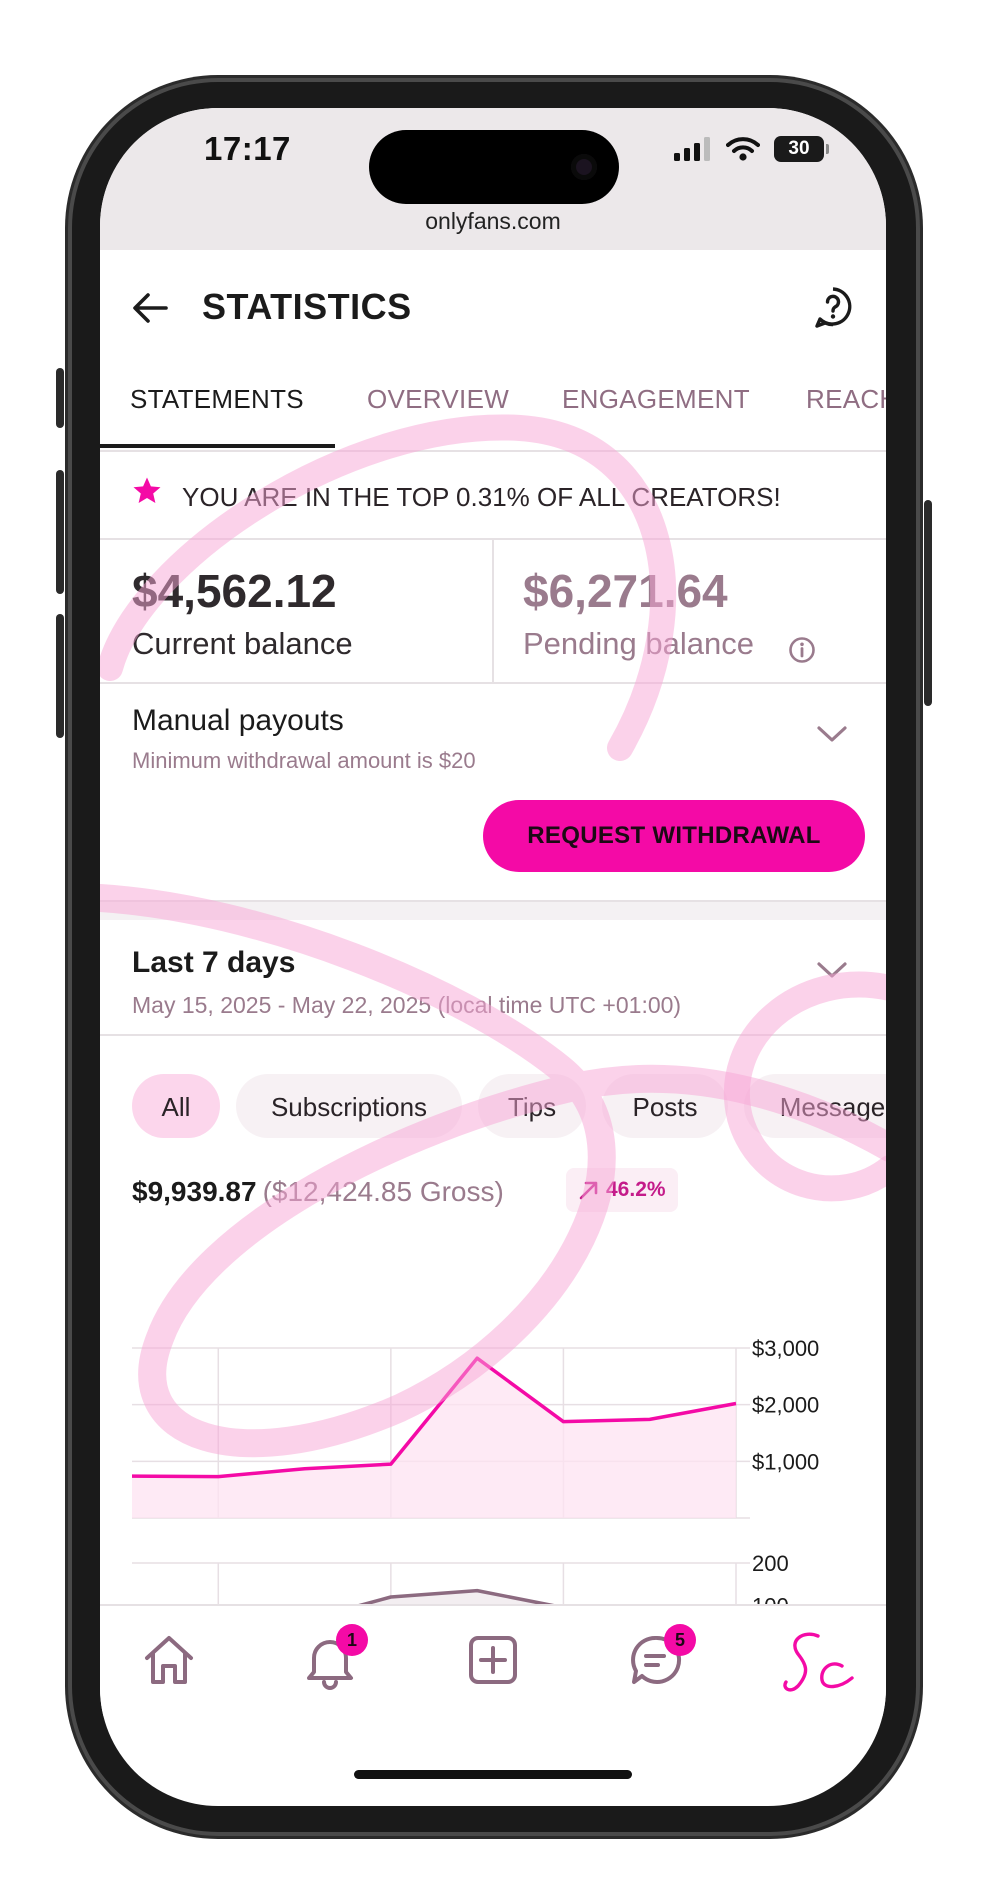 The width and height of the screenshot is (985, 1887). What do you see at coordinates (665, 1106) in the screenshot?
I see `filter-chip-posts: Posts` at bounding box center [665, 1106].